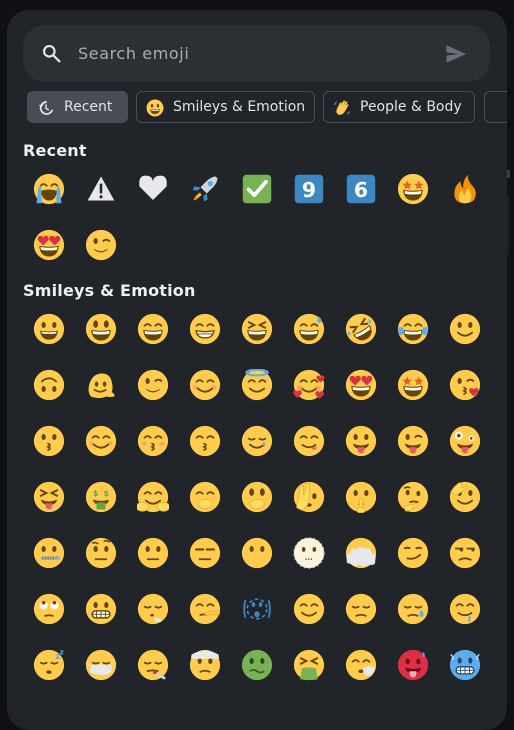  I want to click on emoji-warning-sign, so click(101, 190).